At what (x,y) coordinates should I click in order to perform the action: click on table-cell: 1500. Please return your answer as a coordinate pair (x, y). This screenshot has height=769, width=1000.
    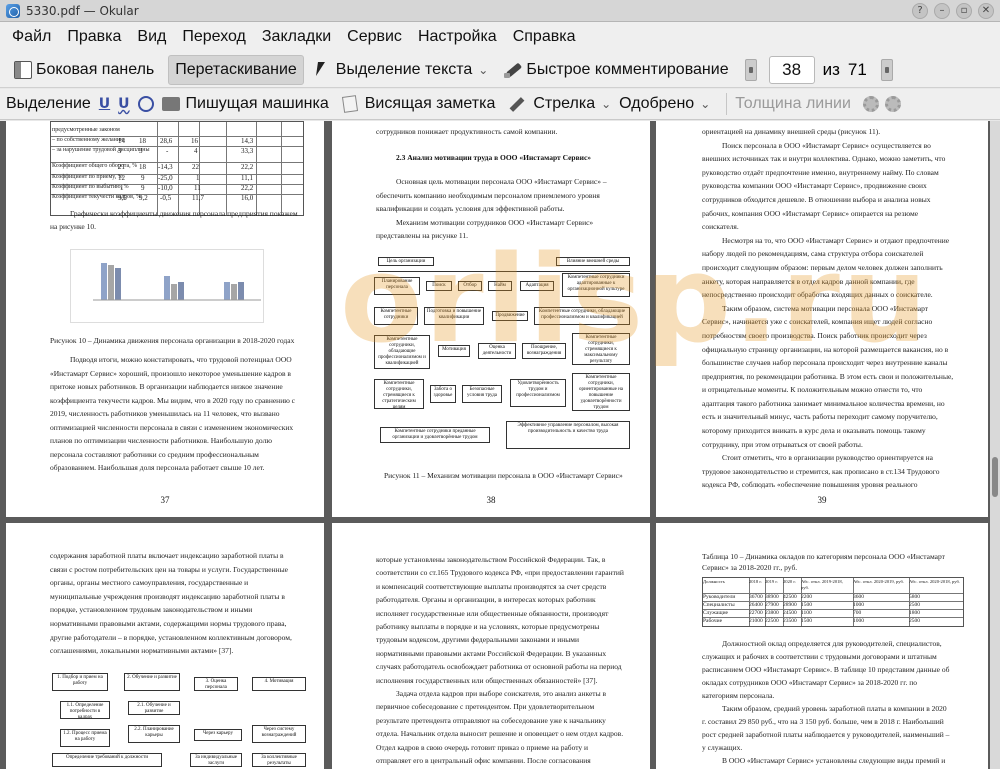
    Looking at the image, I should click on (806, 621).